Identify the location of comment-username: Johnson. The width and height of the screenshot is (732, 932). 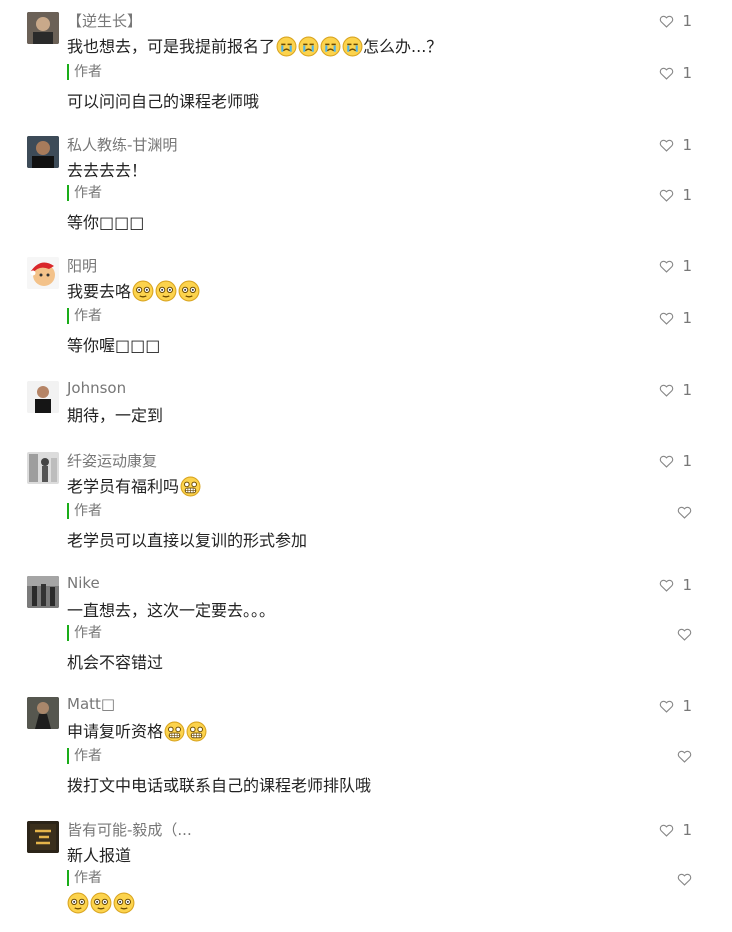
(96, 388).